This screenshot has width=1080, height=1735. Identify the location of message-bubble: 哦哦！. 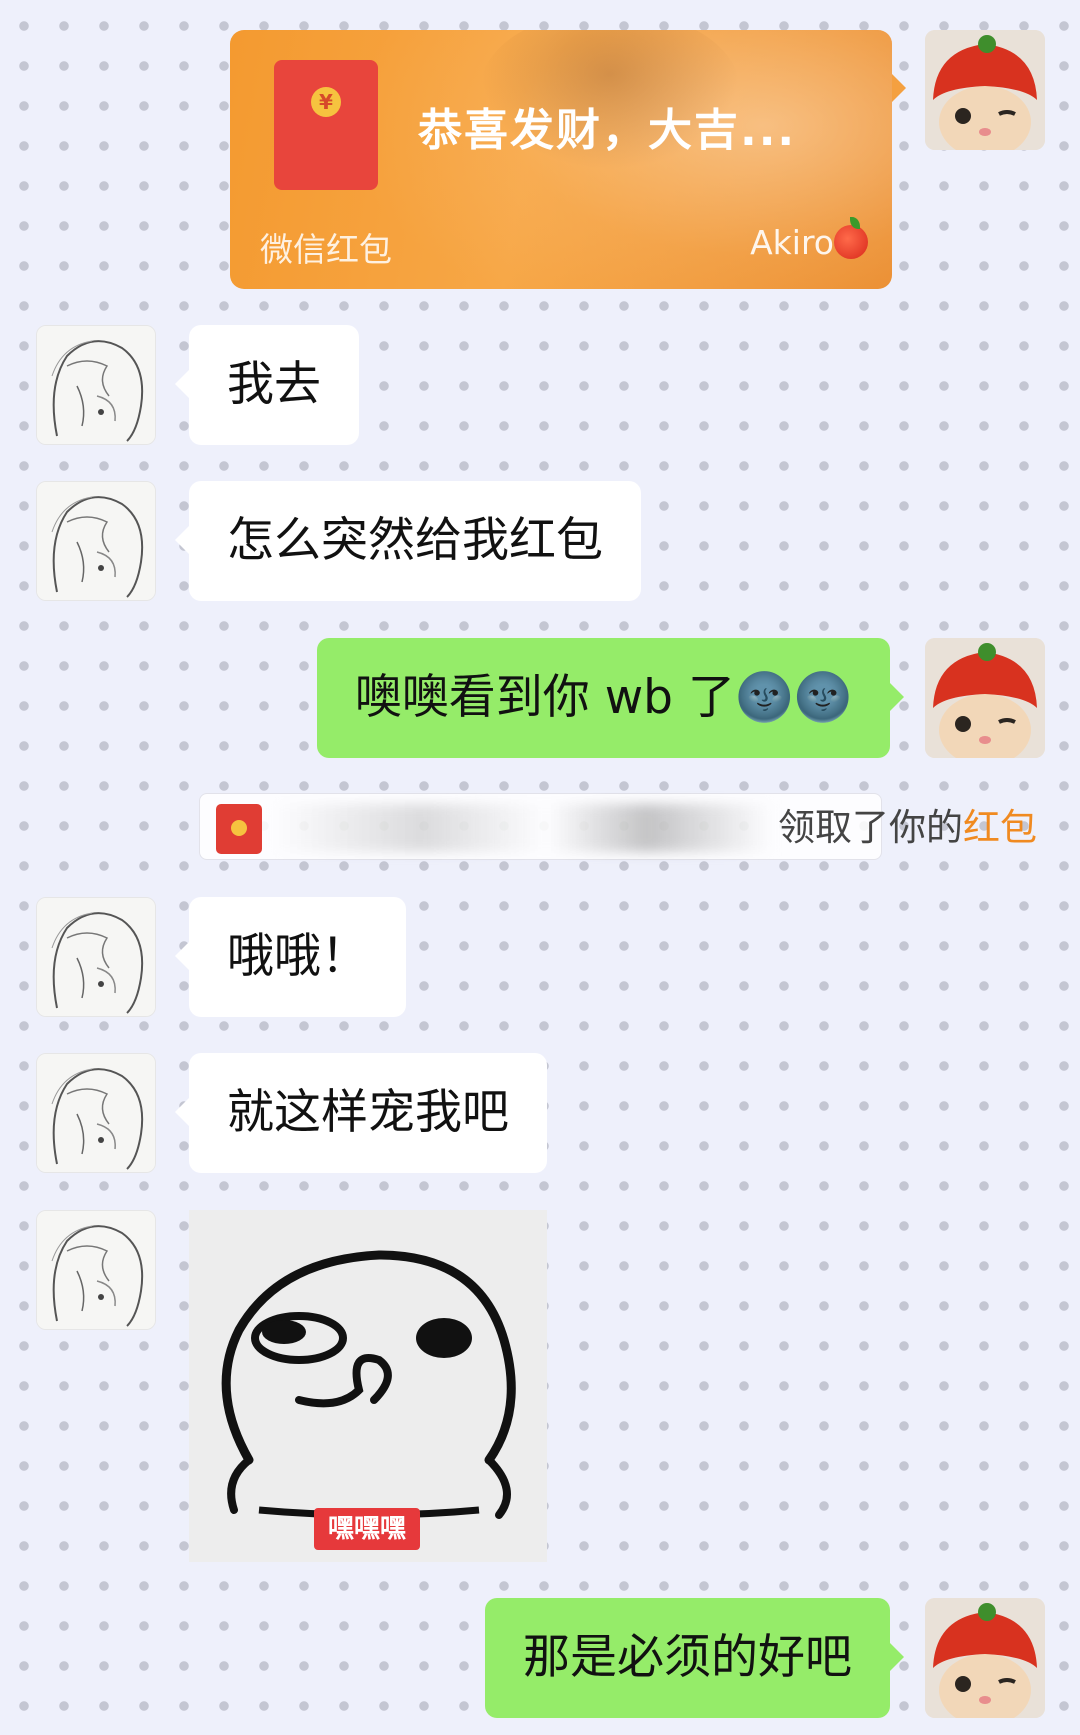
(290, 957).